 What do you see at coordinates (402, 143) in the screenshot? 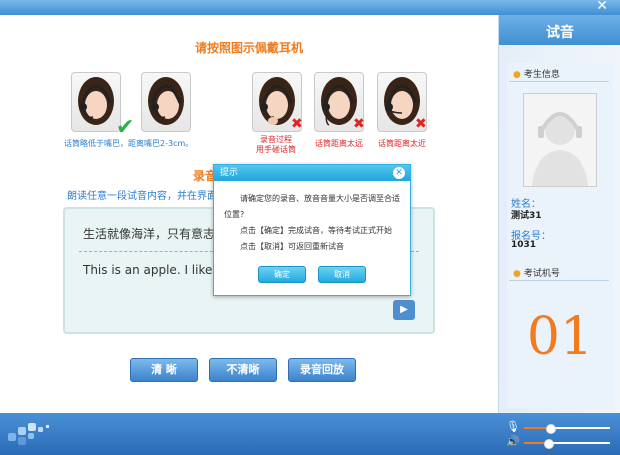
I see `photo-caption-close: 话筒距离太近` at bounding box center [402, 143].